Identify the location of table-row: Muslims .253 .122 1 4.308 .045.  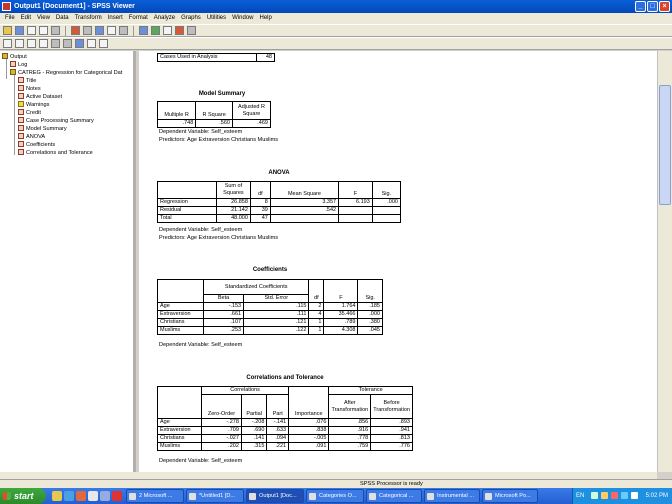
(270, 330).